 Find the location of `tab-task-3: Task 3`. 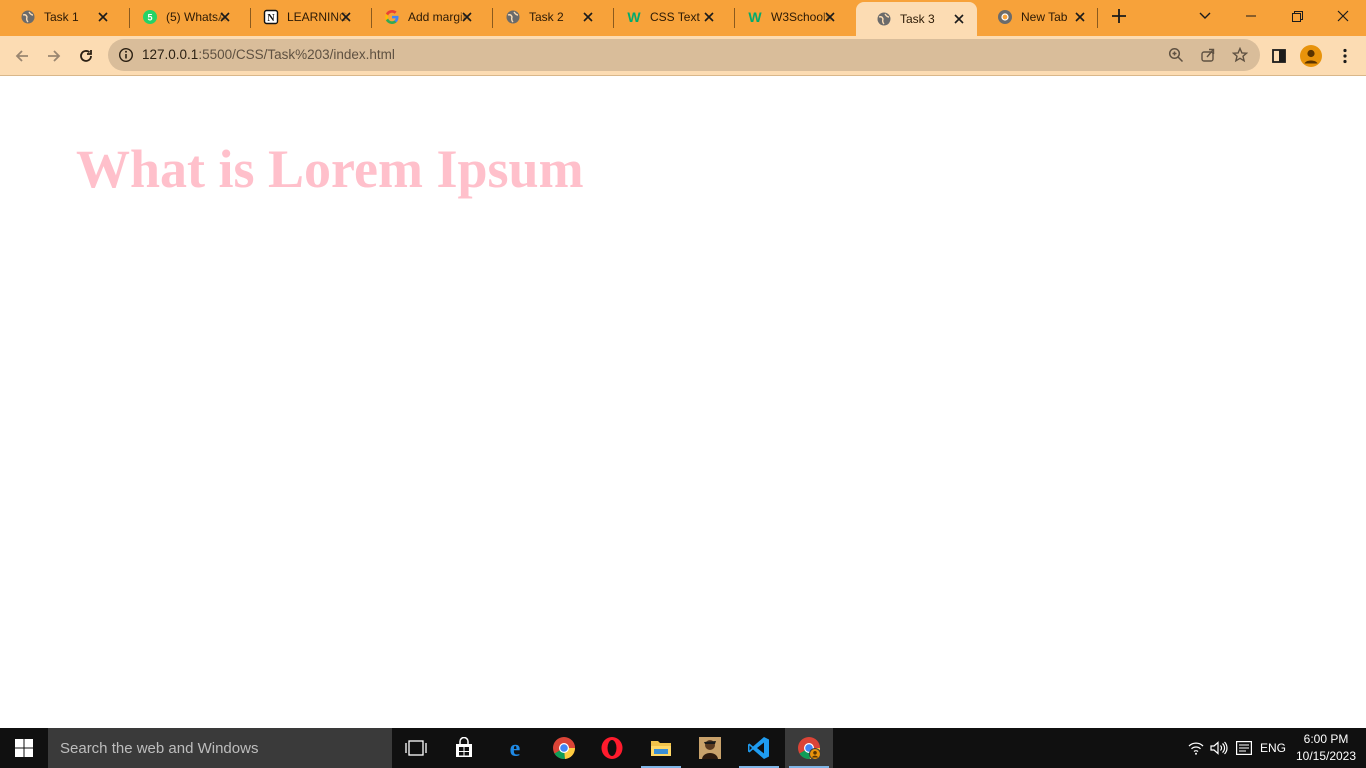

tab-task-3: Task 3 is located at coordinates (916, 19).